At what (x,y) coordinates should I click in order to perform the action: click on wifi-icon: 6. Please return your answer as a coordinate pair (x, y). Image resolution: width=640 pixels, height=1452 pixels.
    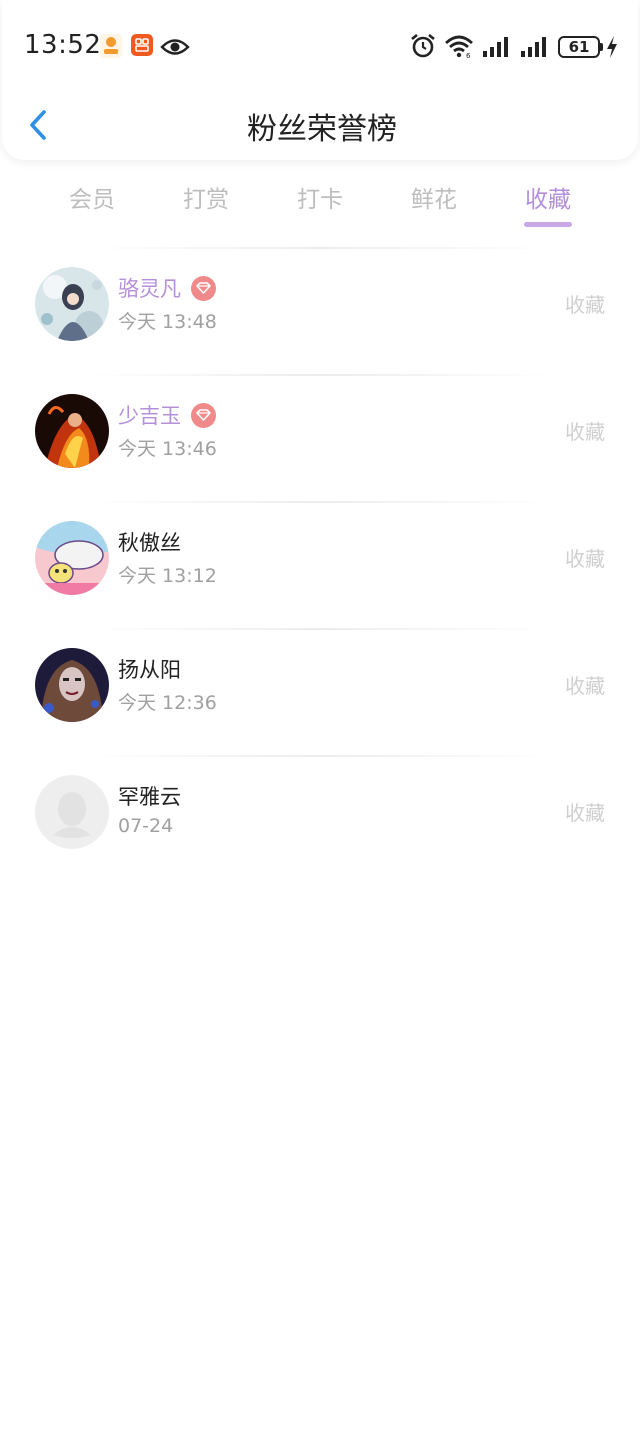
    Looking at the image, I should click on (459, 46).